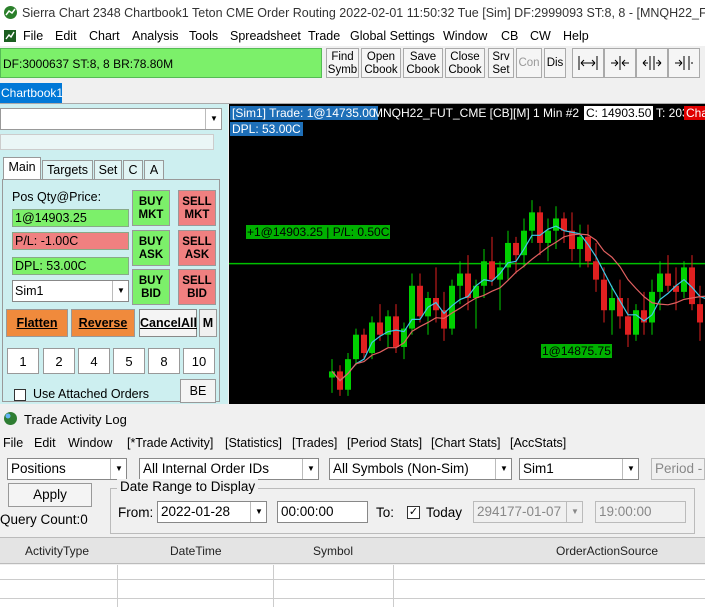 This screenshot has height=607, width=705. I want to click on tal-menu-trades: [Trades], so click(314, 443).